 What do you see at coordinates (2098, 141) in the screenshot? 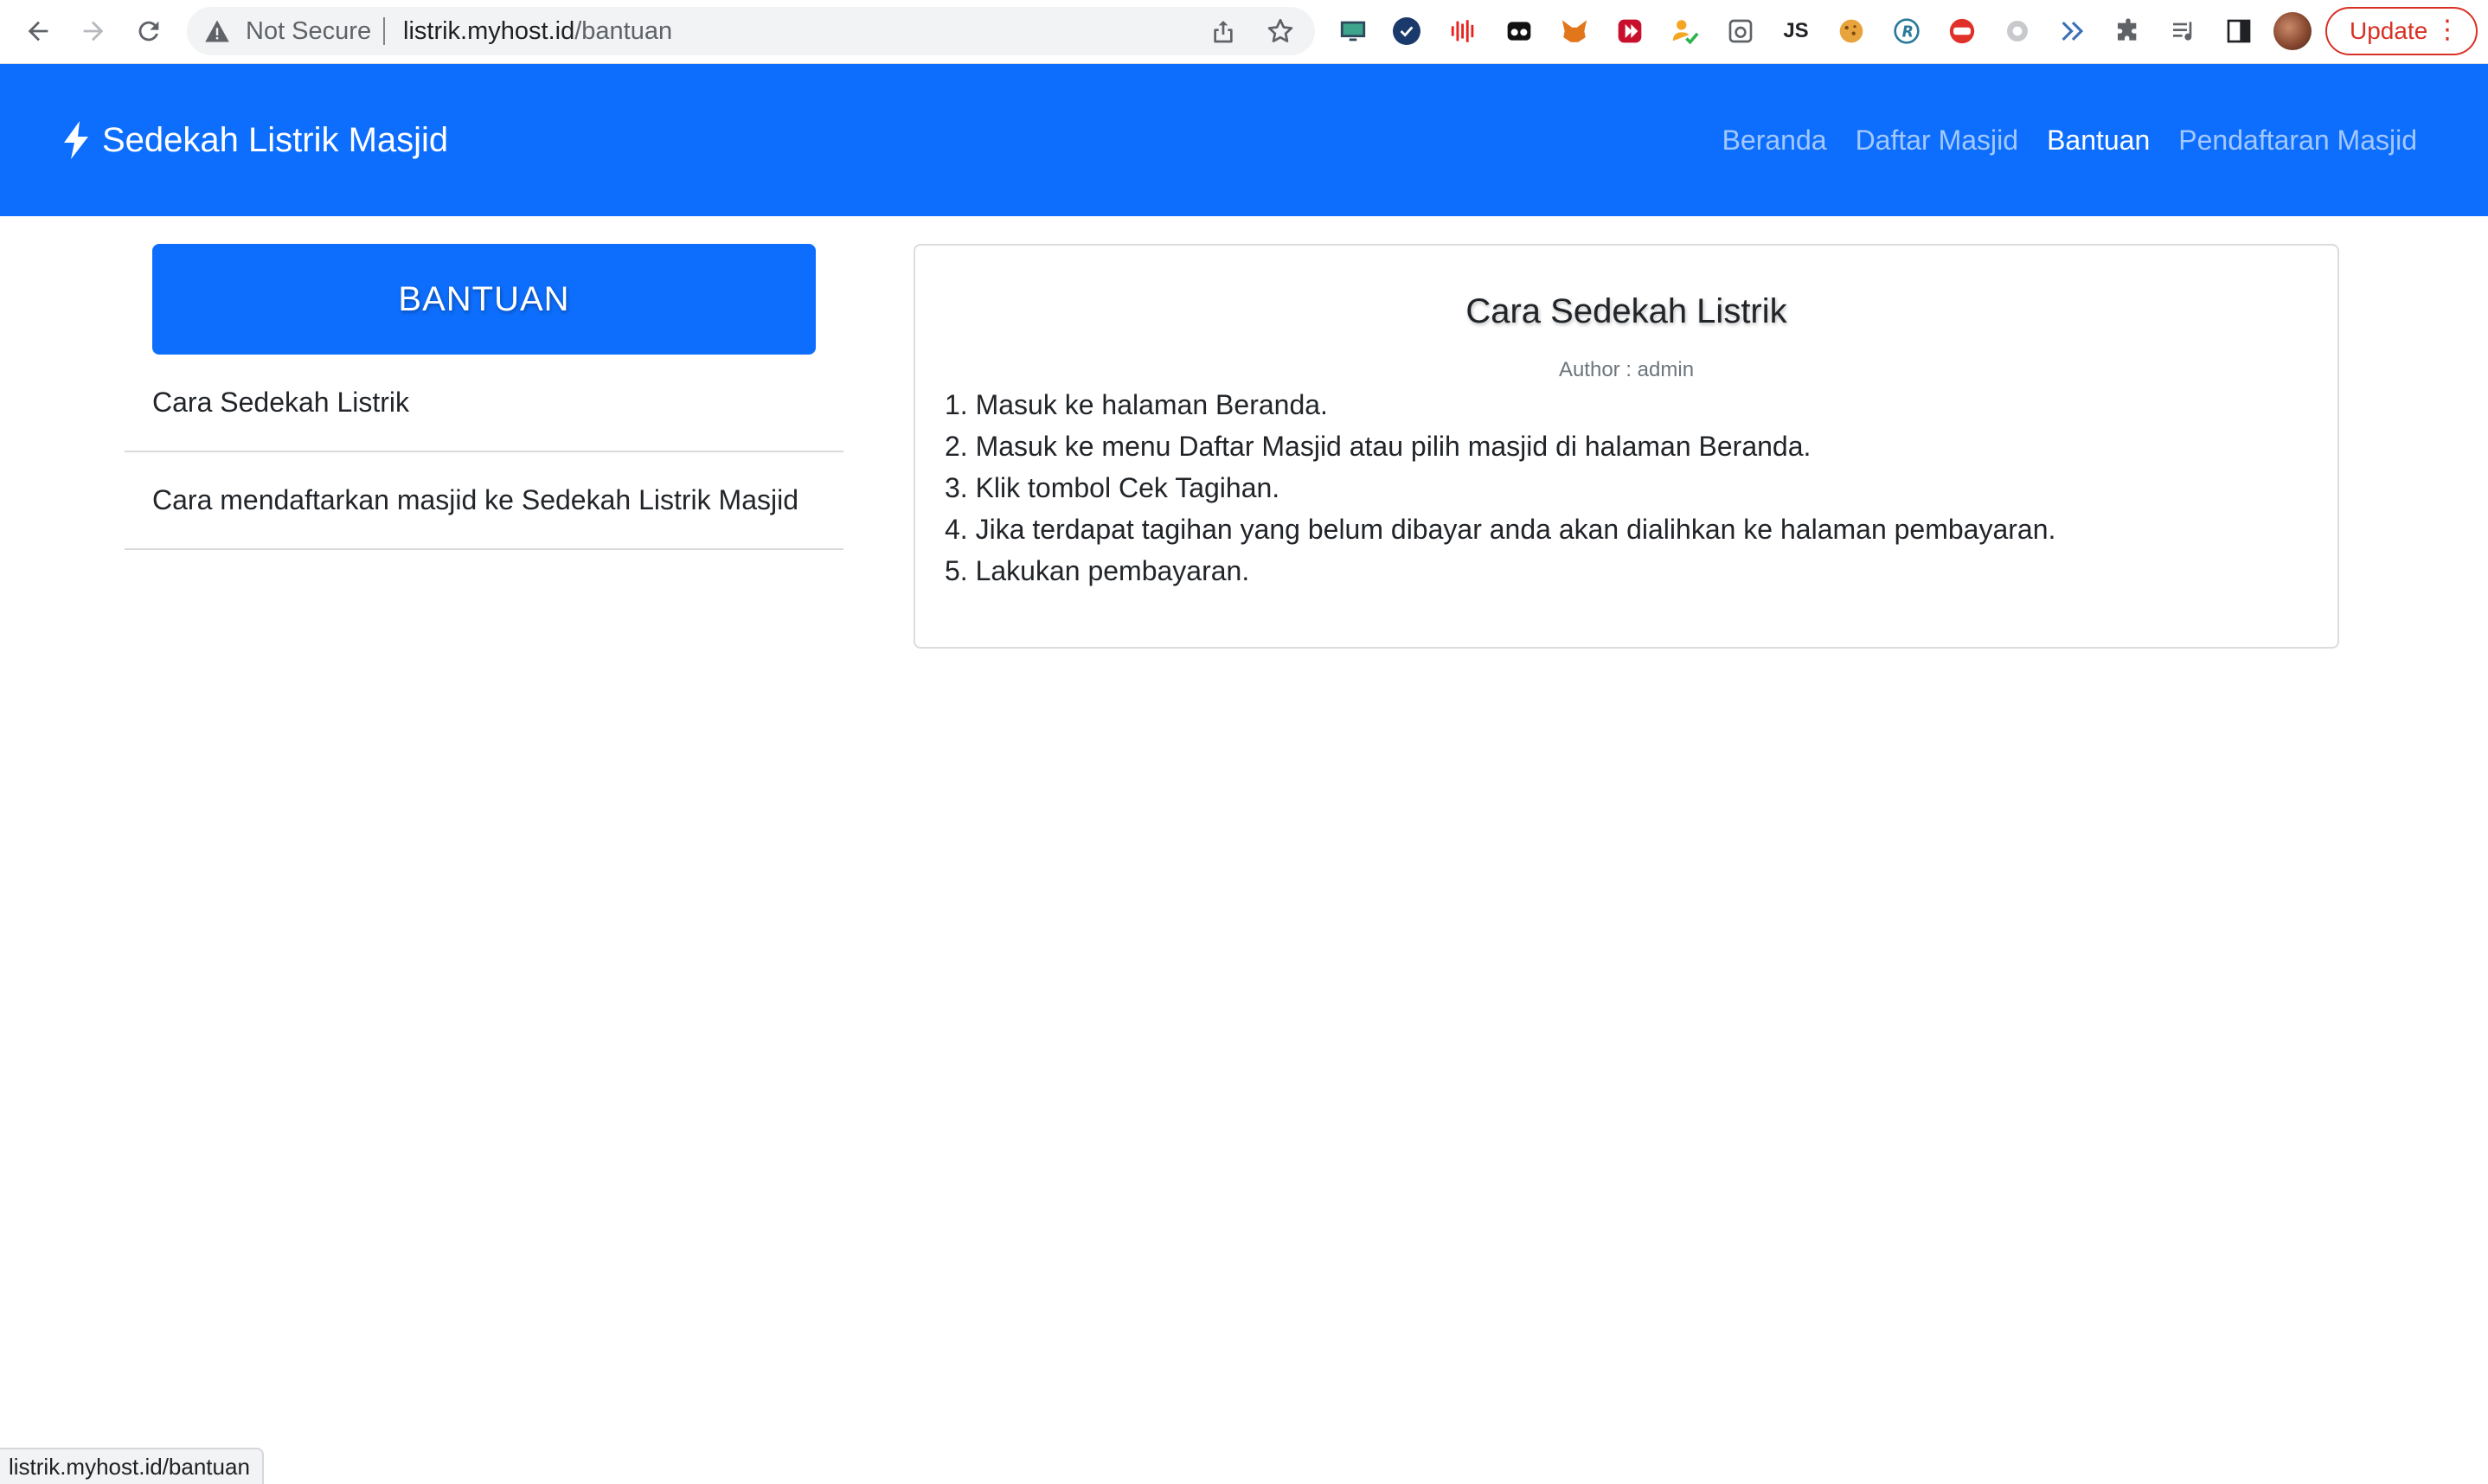
I see `nav-link-bantuan: Bantuan` at bounding box center [2098, 141].